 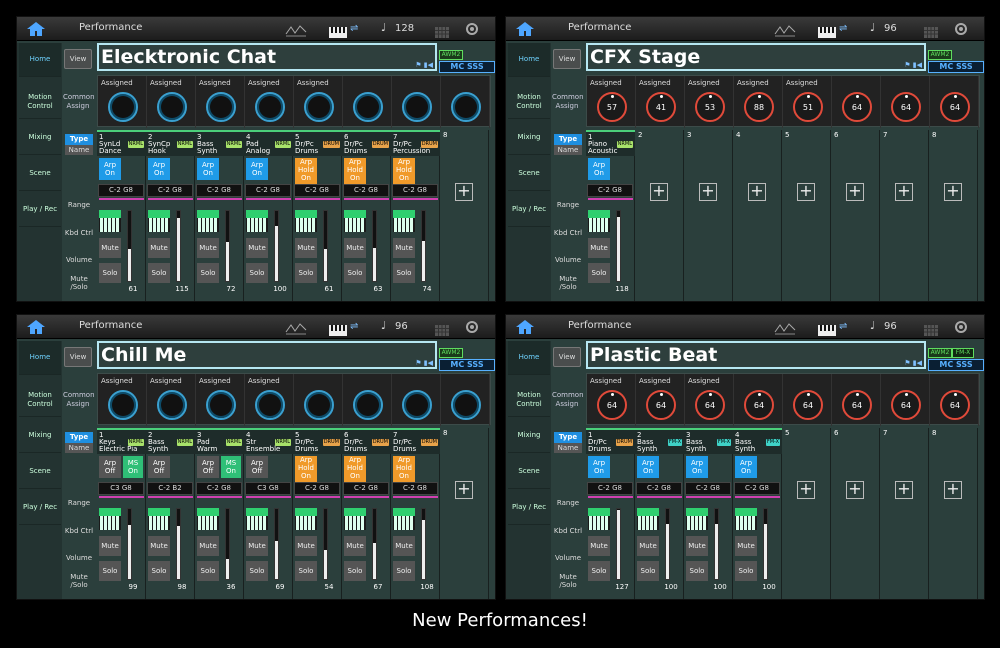 I want to click on part-header: 2 Bass Synth NRML, so click(x=170, y=441).